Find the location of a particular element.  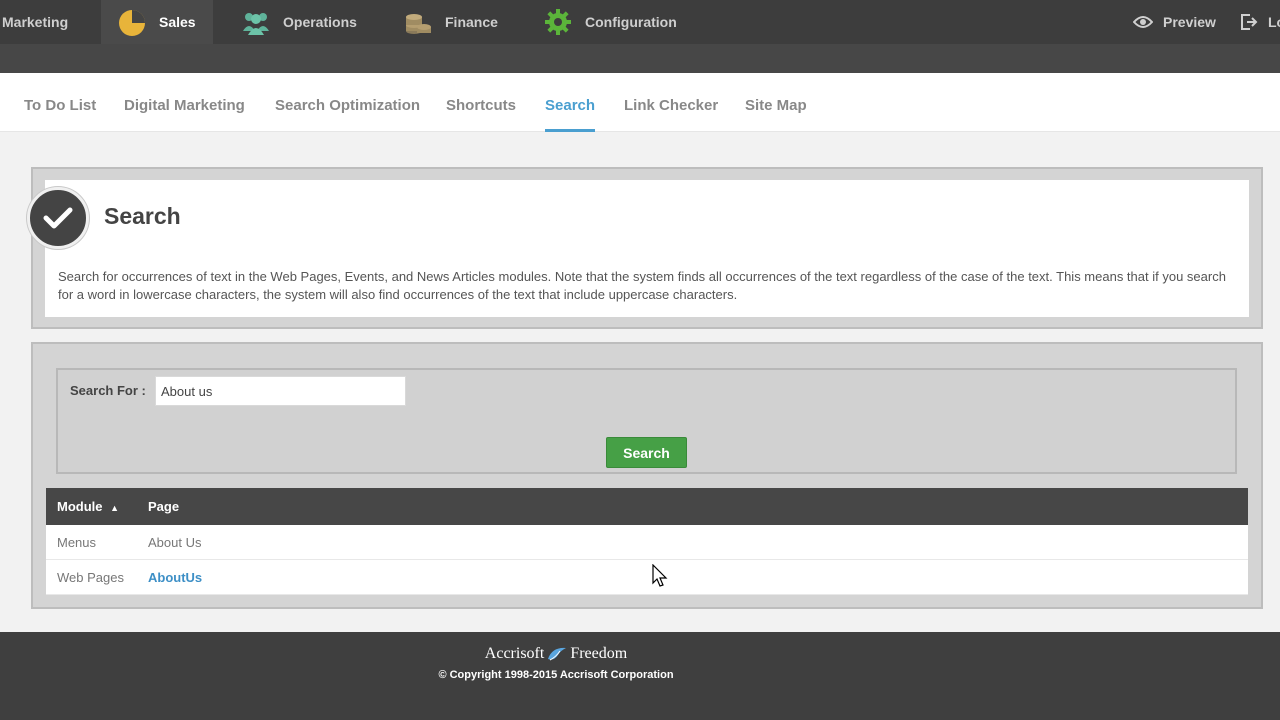

logout-icon is located at coordinates (1249, 22).